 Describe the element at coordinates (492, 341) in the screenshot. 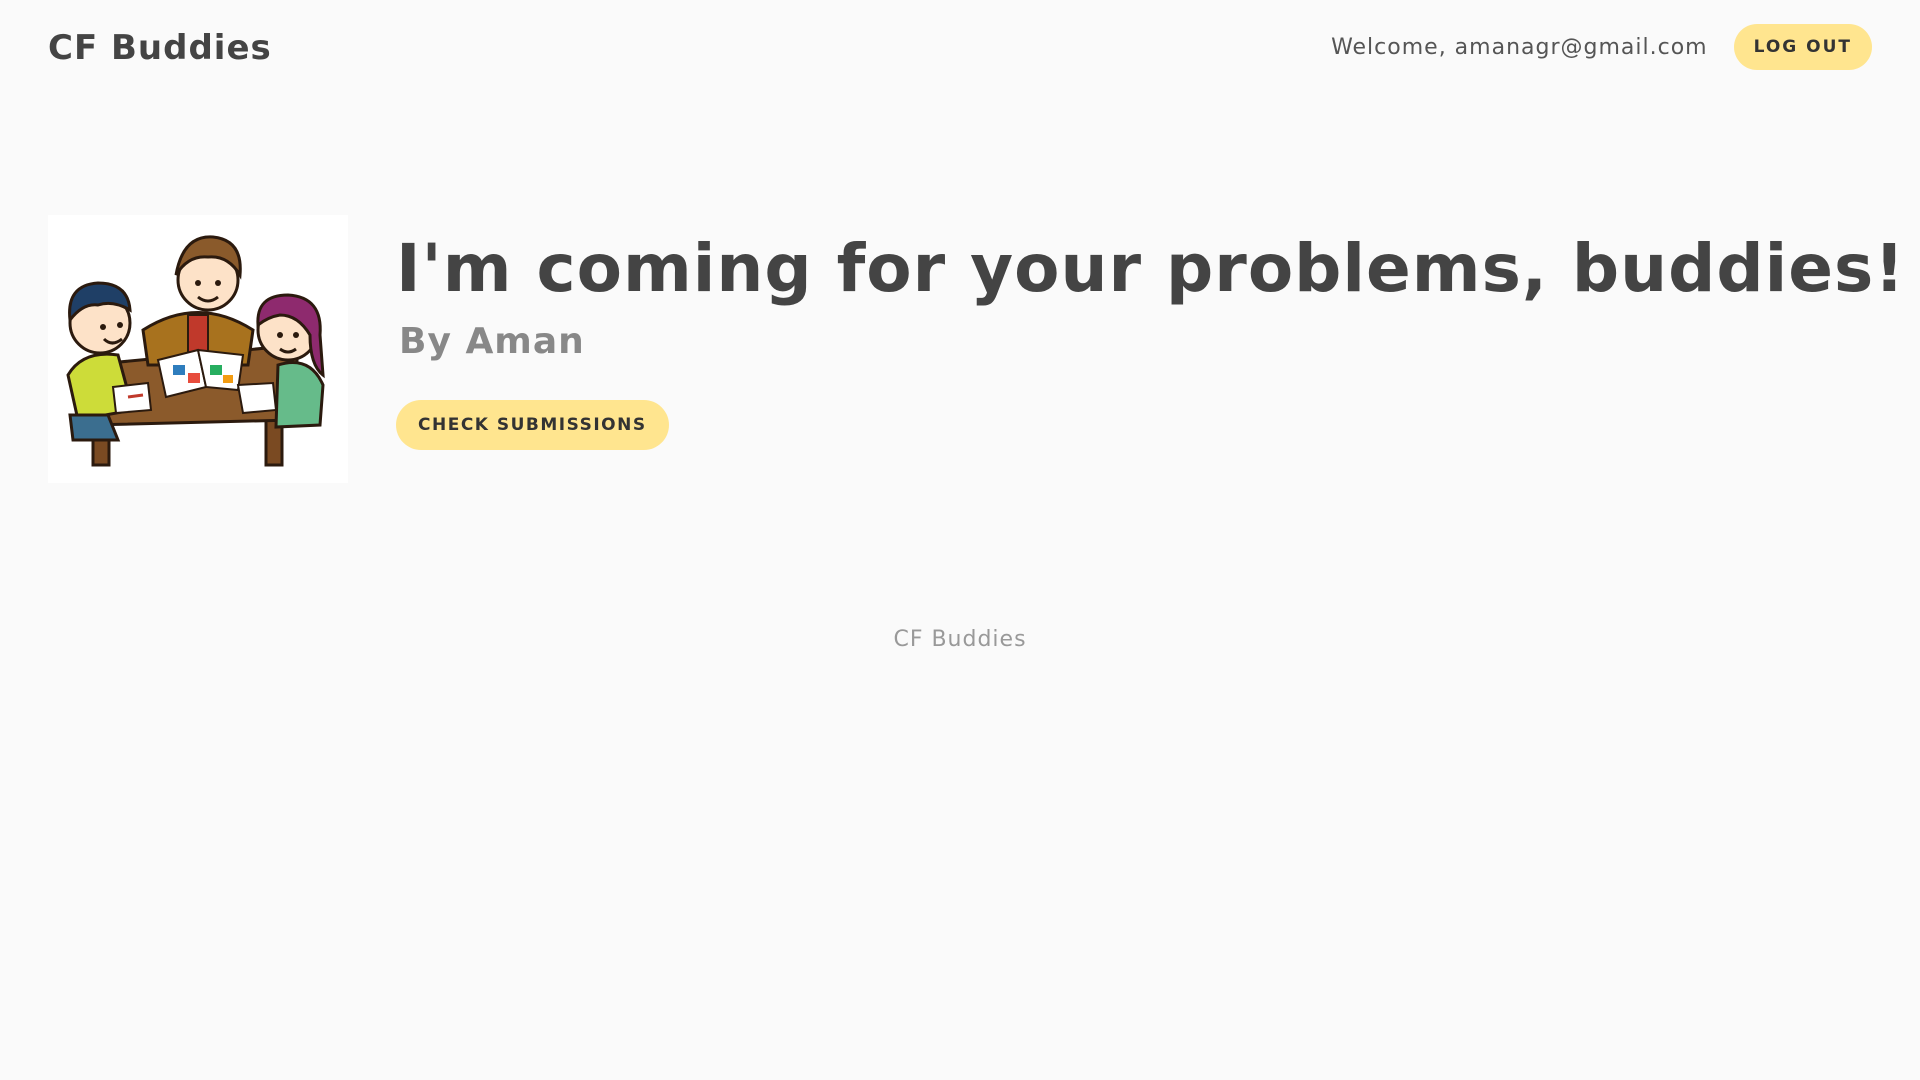

I see `author-byline: By Aman` at that location.